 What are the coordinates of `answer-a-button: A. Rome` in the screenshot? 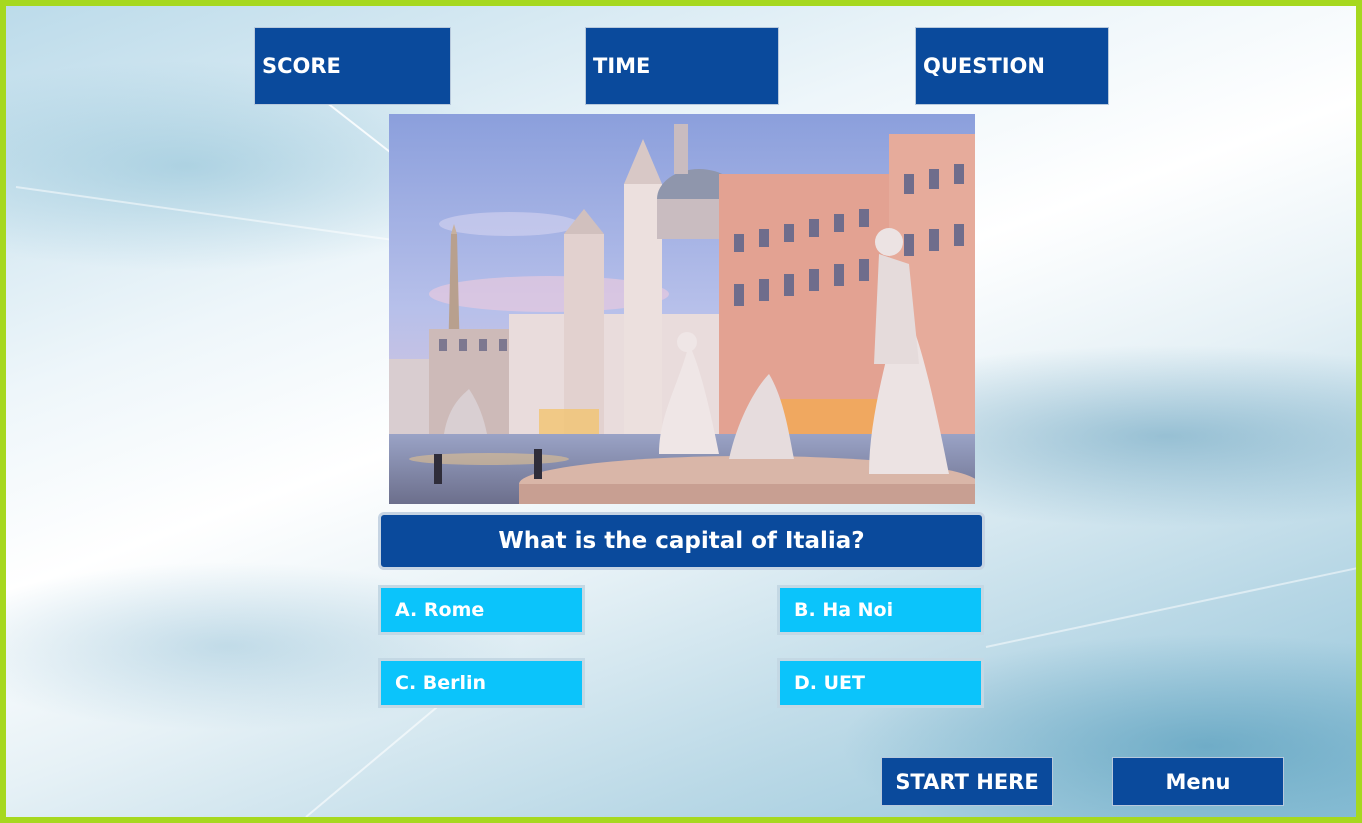 It's located at (481, 610).